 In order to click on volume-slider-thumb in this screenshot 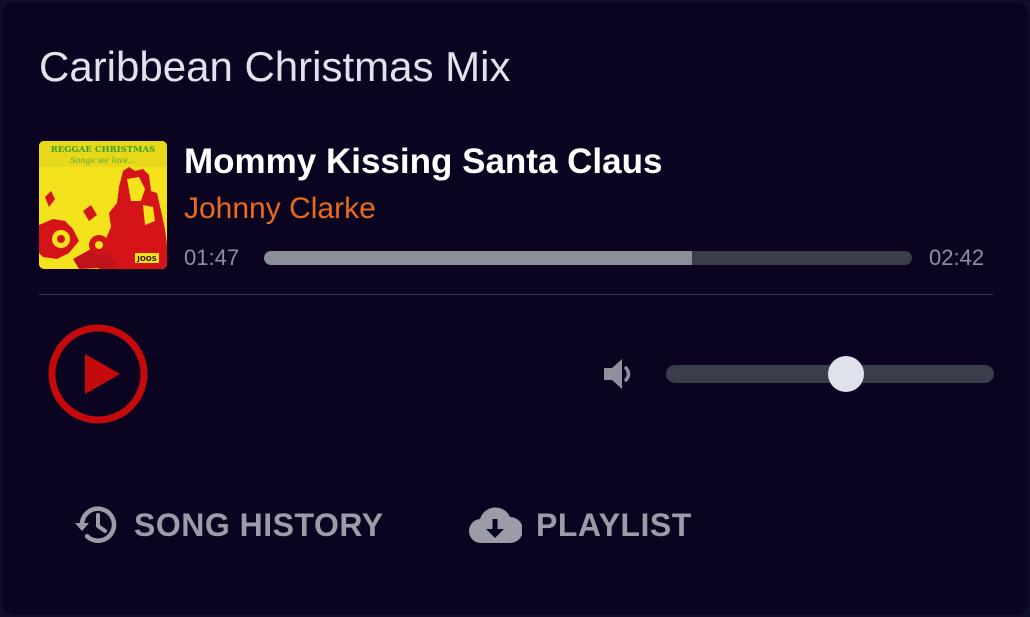, I will do `click(846, 374)`.